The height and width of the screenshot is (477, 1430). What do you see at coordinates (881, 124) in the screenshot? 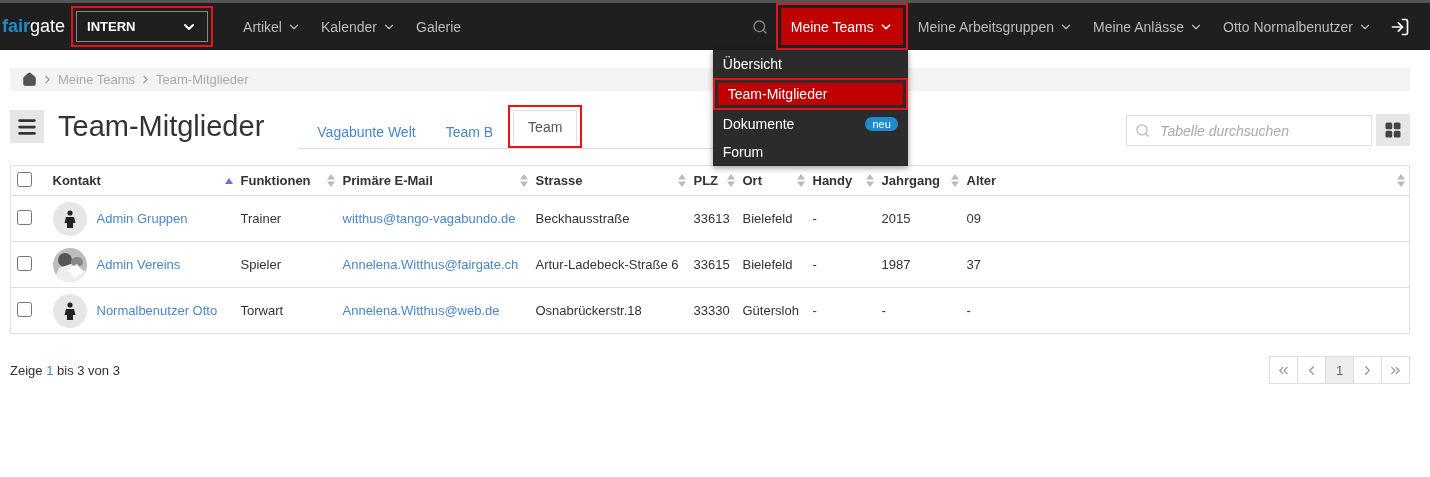
I see `new-badge: neu` at bounding box center [881, 124].